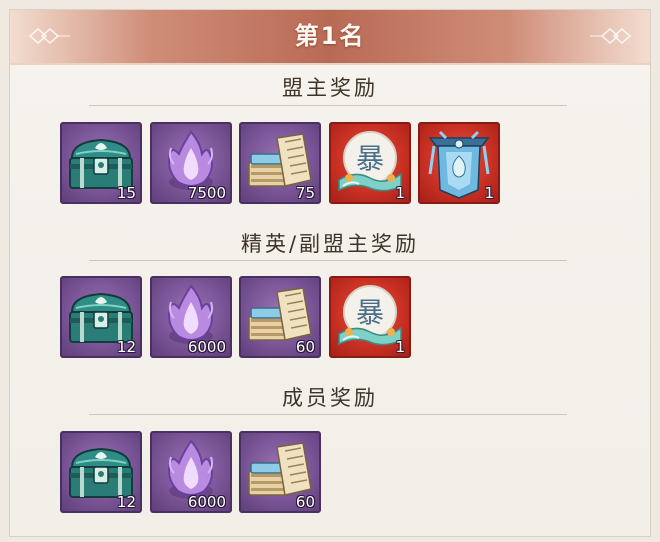 The image size is (660, 542). What do you see at coordinates (611, 36) in the screenshot?
I see `diamond-ornament-right-icon` at bounding box center [611, 36].